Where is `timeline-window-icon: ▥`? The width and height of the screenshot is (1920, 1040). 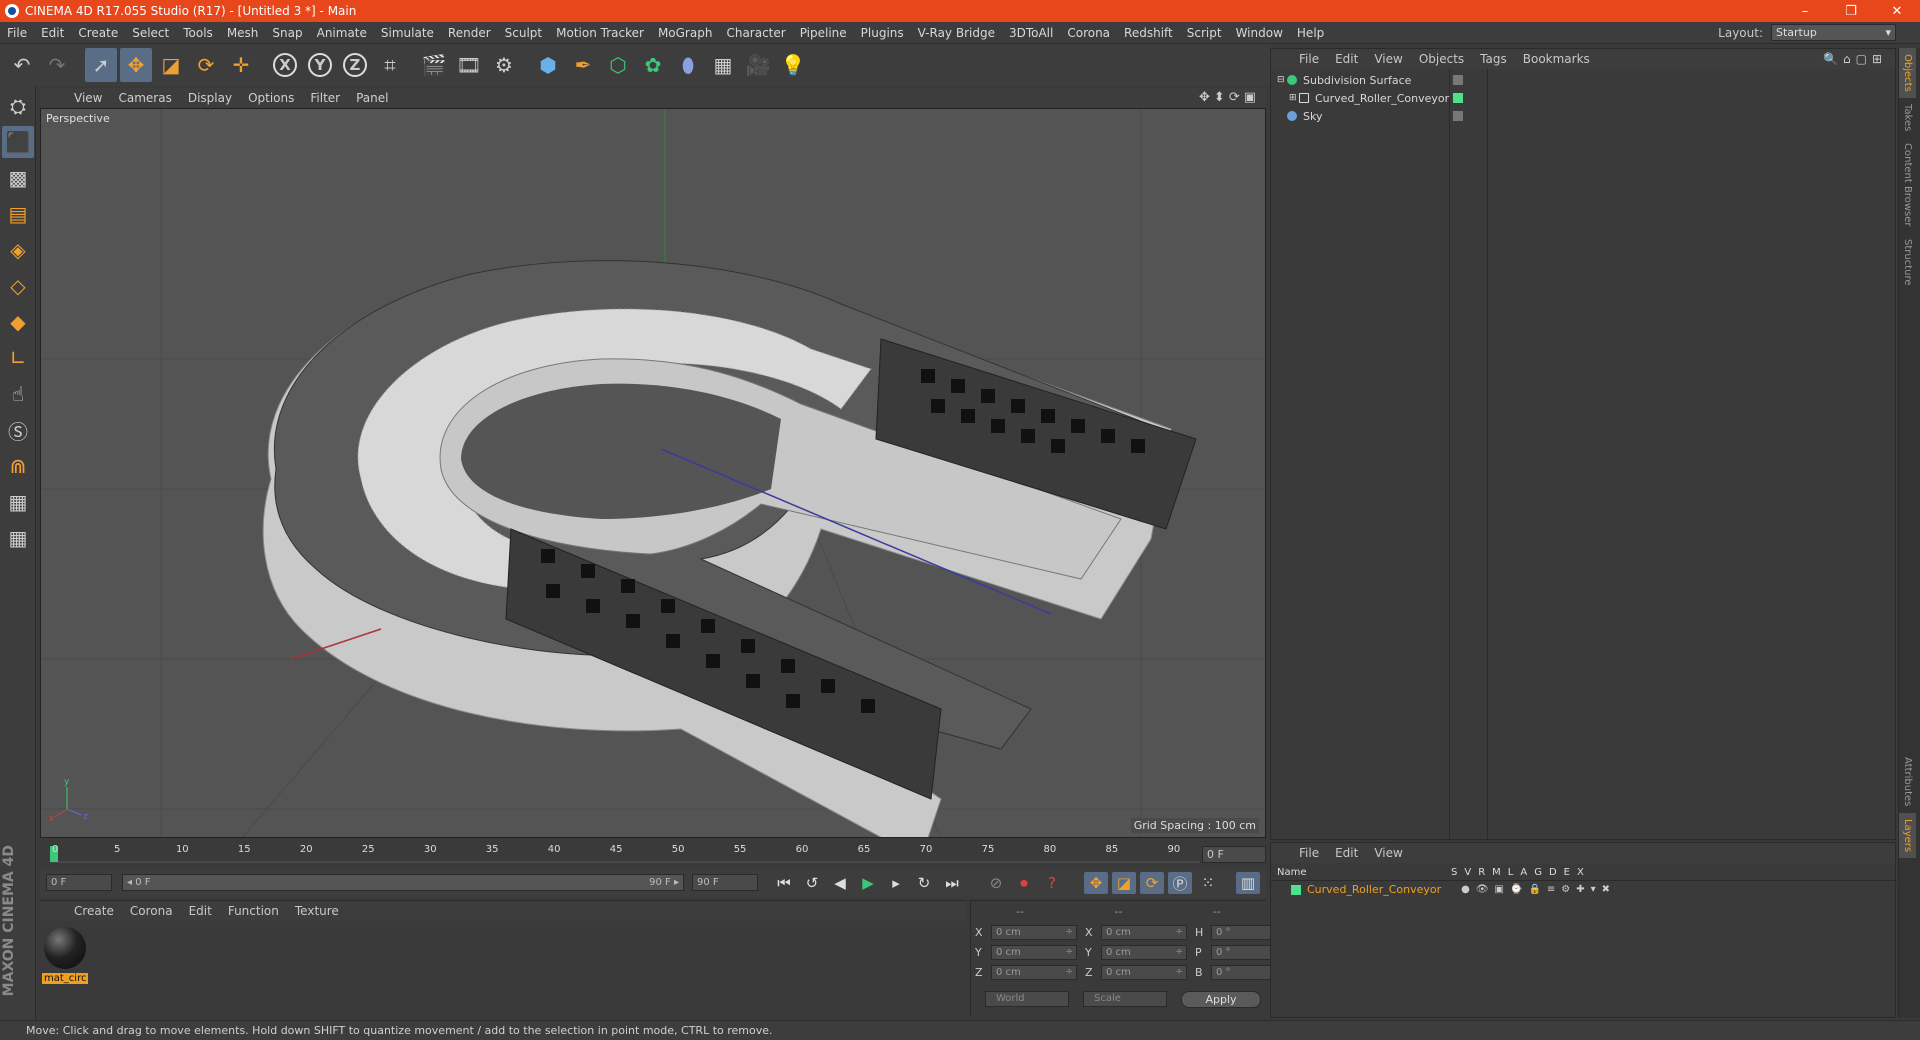 timeline-window-icon: ▥ is located at coordinates (1248, 883).